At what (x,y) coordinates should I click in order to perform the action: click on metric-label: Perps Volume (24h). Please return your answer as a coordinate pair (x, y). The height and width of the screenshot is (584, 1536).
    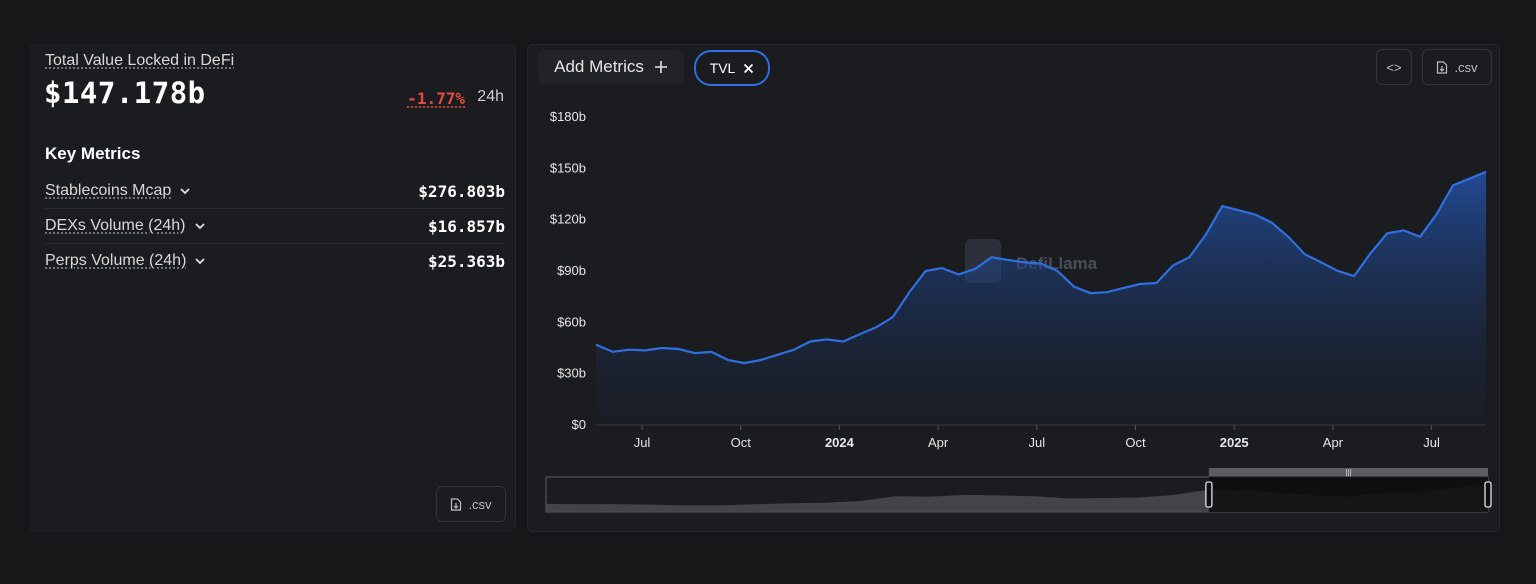
    Looking at the image, I should click on (125, 261).